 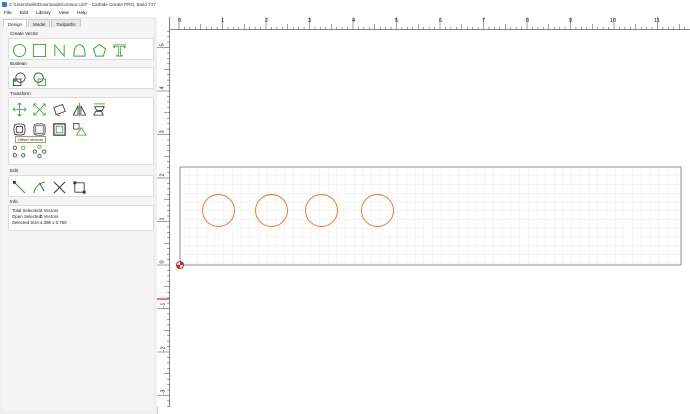 What do you see at coordinates (19, 50) in the screenshot?
I see `circle-tool-icon` at bounding box center [19, 50].